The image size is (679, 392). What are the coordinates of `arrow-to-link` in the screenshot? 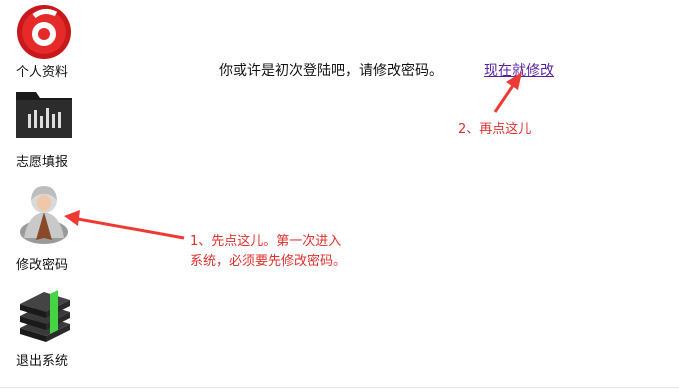 It's located at (507, 92).